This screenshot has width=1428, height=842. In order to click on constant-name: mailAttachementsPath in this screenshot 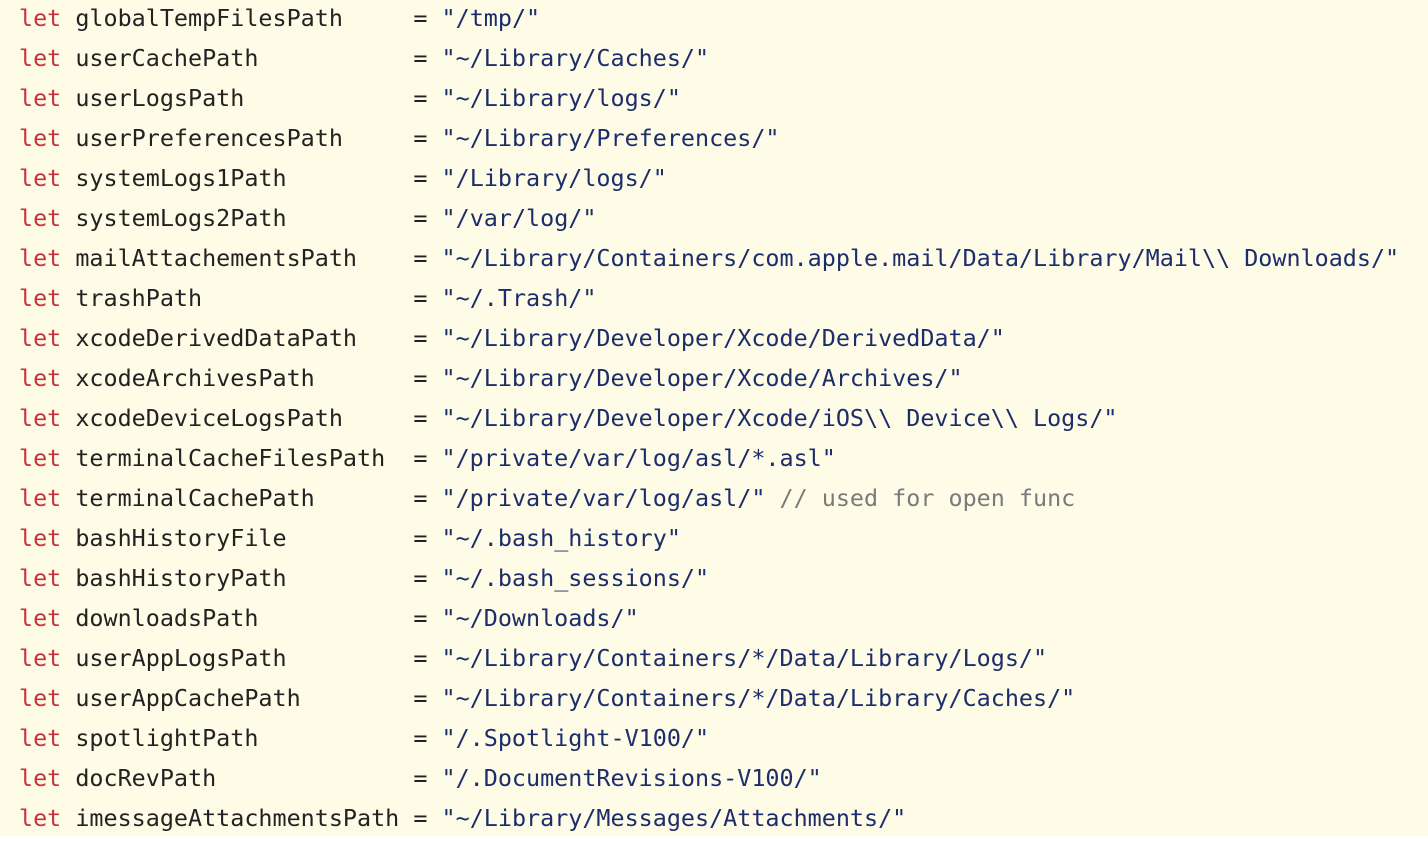, I will do `click(216, 258)`.